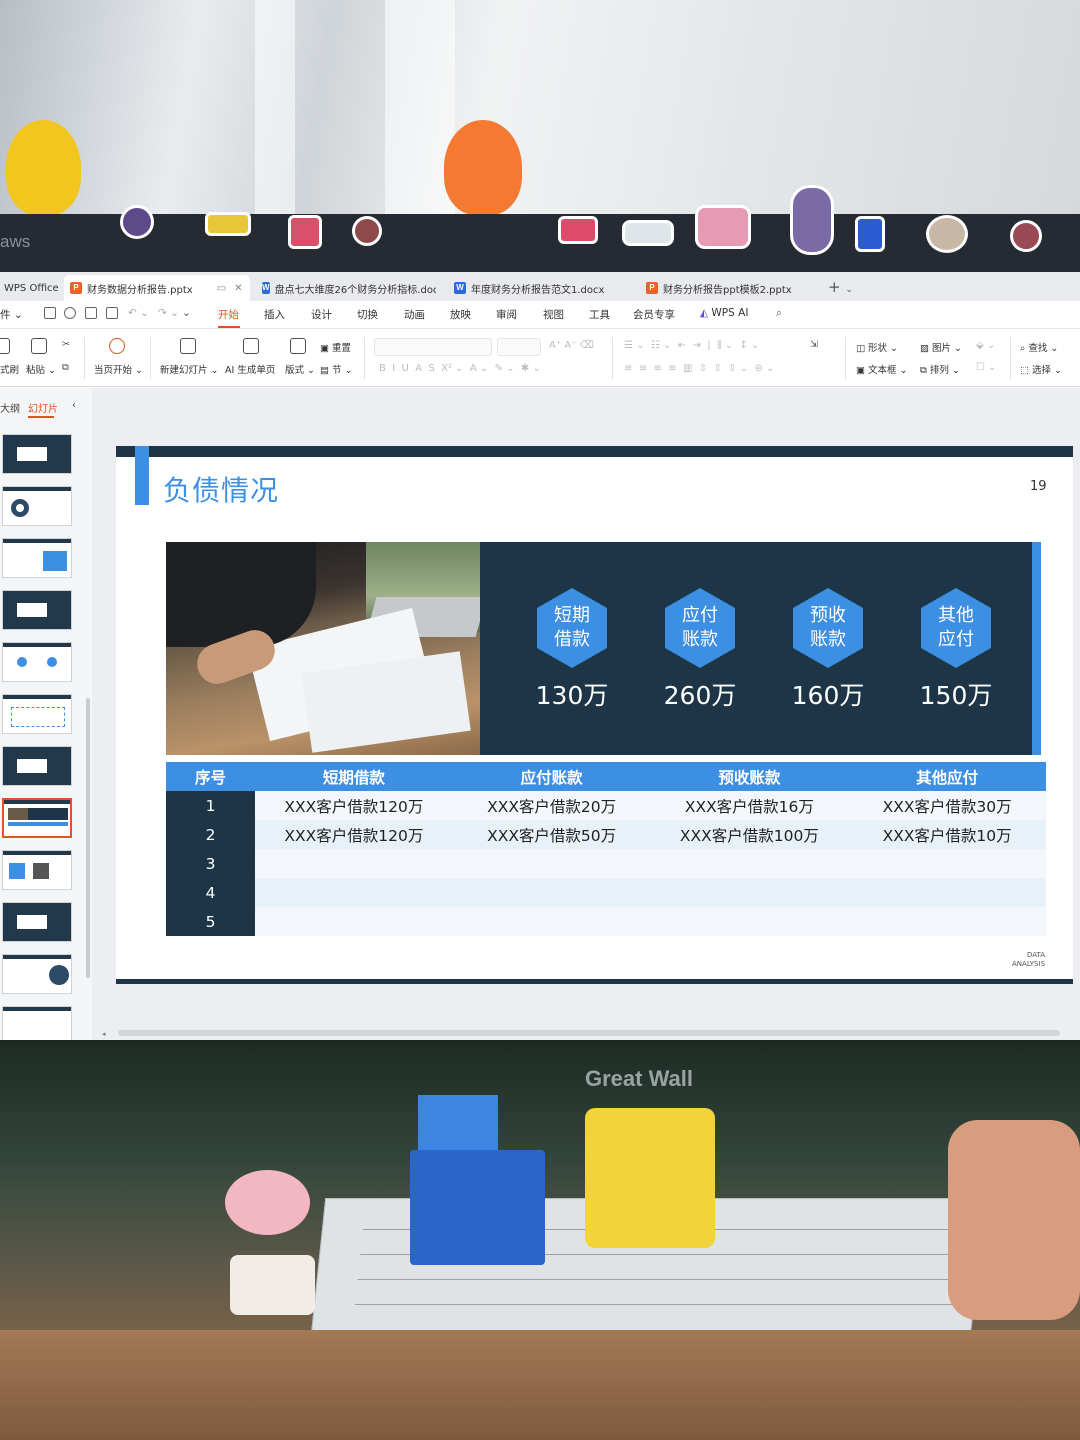  Describe the element at coordinates (5, 346) in the screenshot. I see `format-painter-icon` at that location.